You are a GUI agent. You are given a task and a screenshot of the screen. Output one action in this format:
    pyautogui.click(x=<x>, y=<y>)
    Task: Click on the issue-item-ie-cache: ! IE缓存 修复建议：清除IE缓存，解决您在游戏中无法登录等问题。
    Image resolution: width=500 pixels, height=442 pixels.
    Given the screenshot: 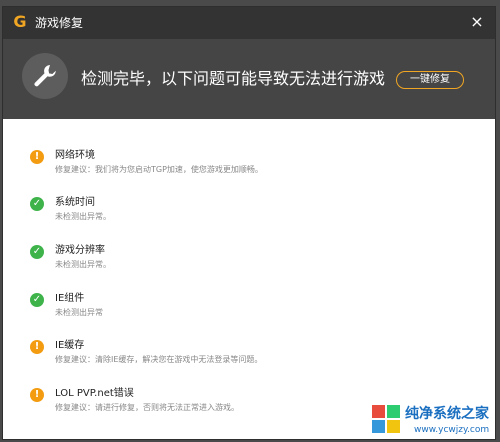 What is the action you would take?
    pyautogui.click(x=249, y=357)
    